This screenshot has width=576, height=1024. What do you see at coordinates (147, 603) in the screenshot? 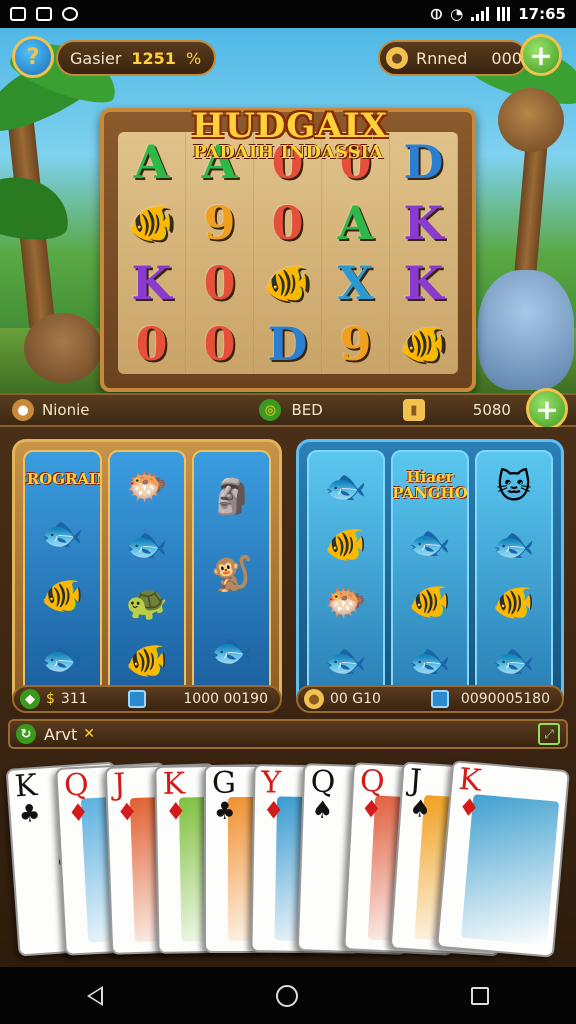
I see `turtle-icon: 🐢` at bounding box center [147, 603].